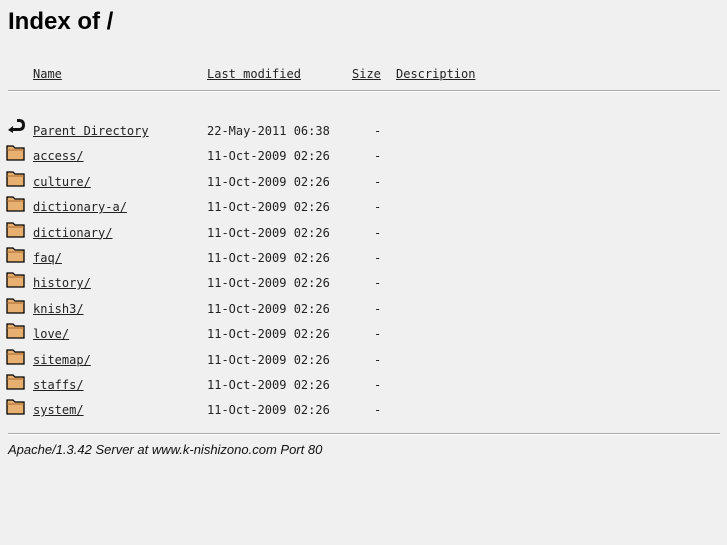 This screenshot has height=545, width=727. What do you see at coordinates (363, 337) in the screenshot?
I see `table-row: love/11-Oct-2009 02:26 -` at bounding box center [363, 337].